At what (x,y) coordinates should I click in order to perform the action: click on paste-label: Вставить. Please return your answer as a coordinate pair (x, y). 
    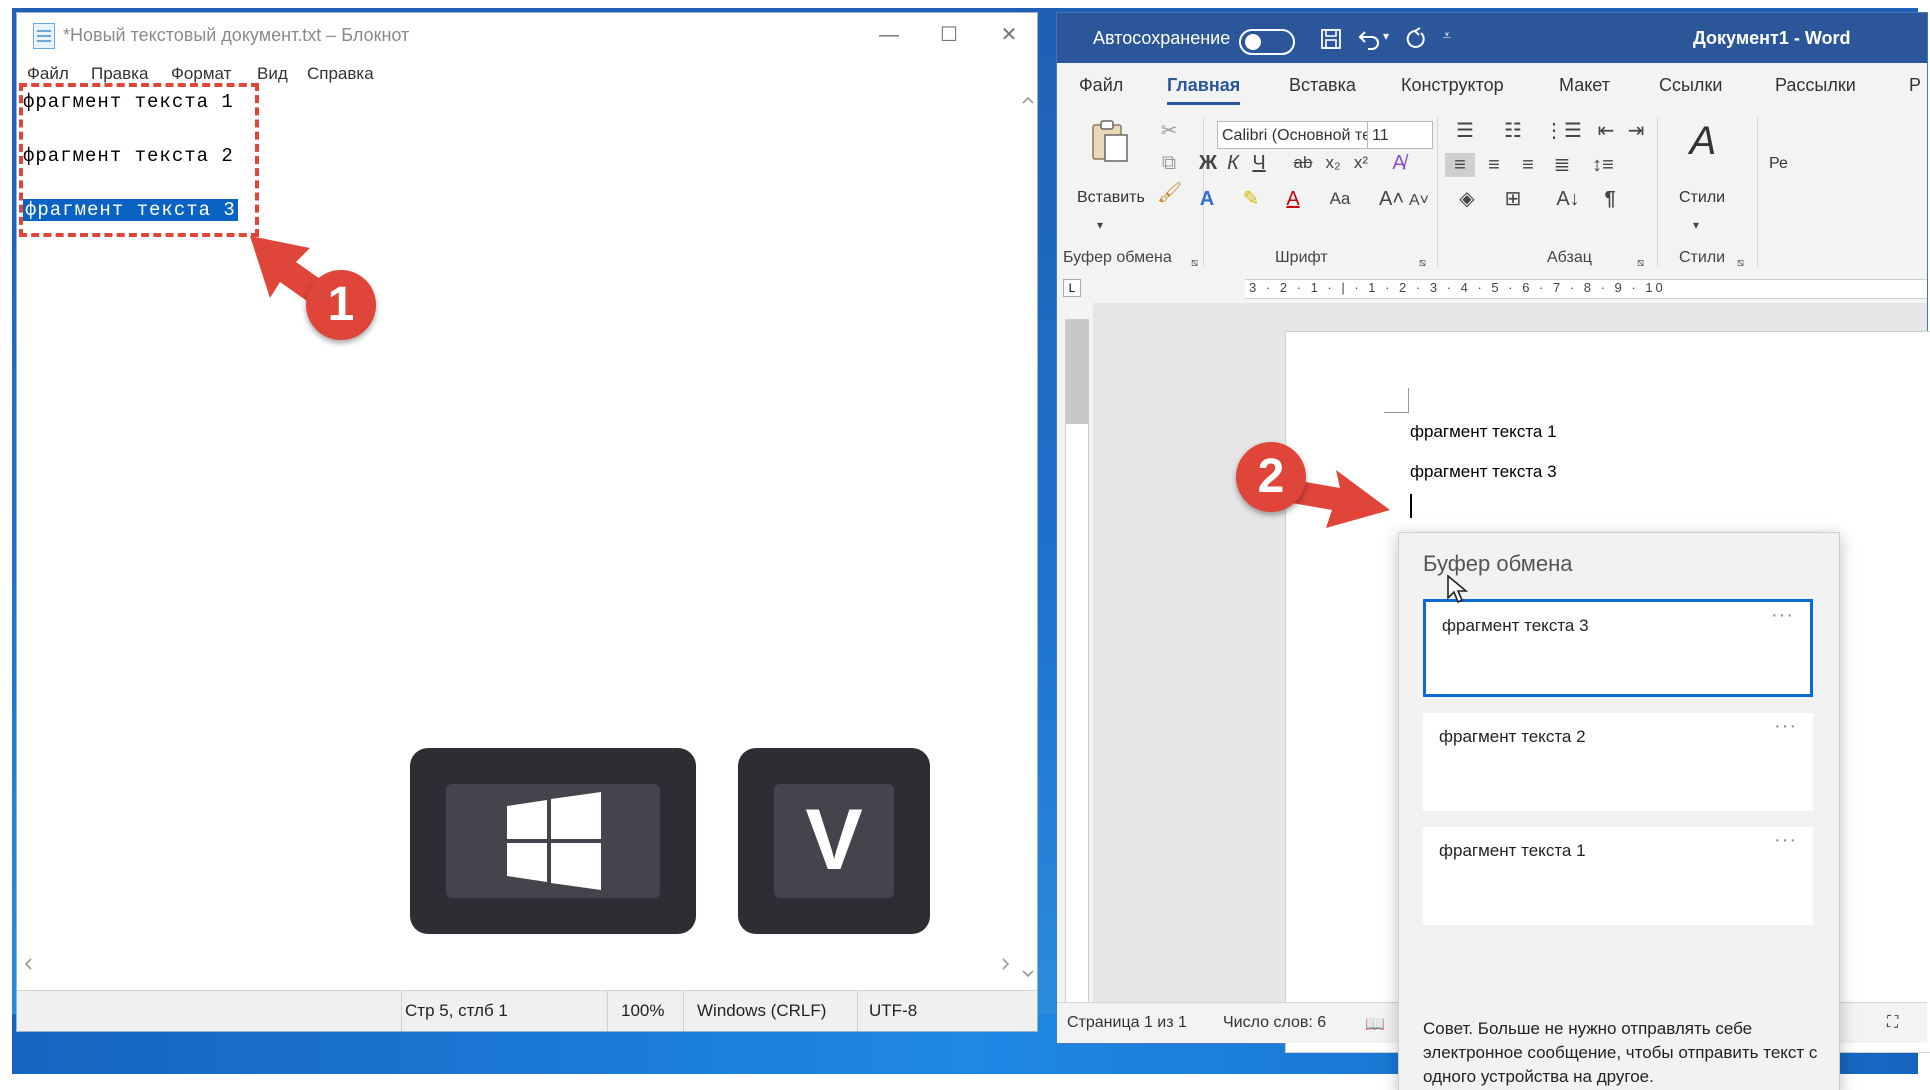
    Looking at the image, I should click on (1111, 198).